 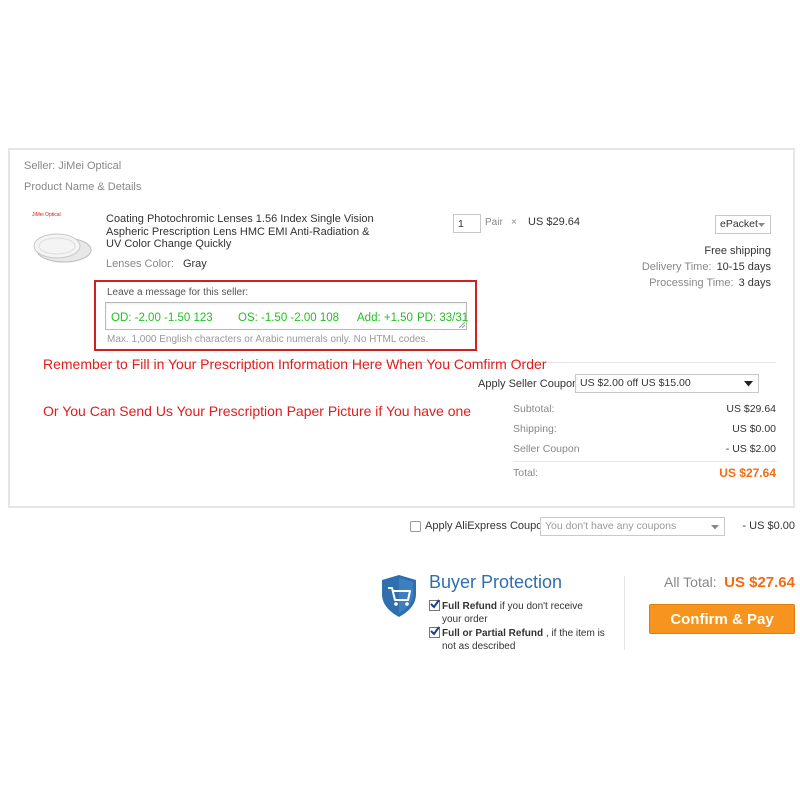 What do you see at coordinates (465, 619) in the screenshot?
I see `protection-item-1-line2: your order` at bounding box center [465, 619].